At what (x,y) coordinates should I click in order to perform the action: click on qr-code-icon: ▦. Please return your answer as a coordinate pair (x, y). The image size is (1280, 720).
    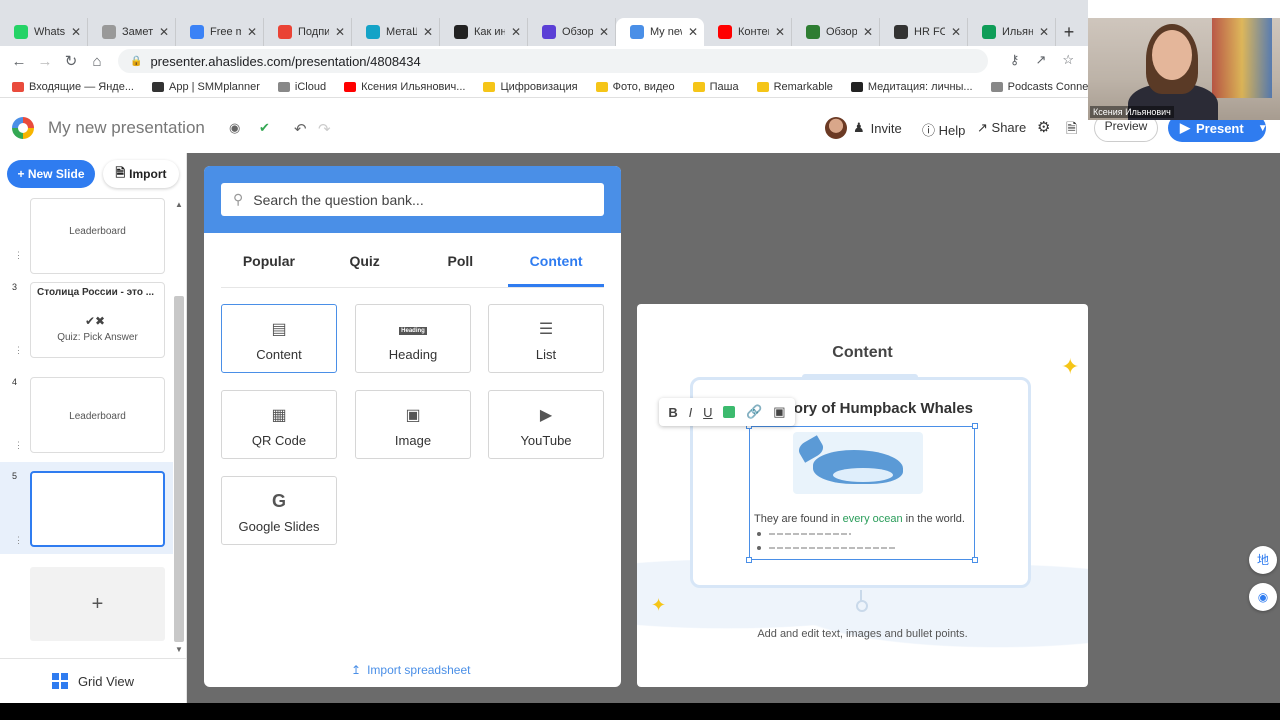
    Looking at the image, I should click on (279, 415).